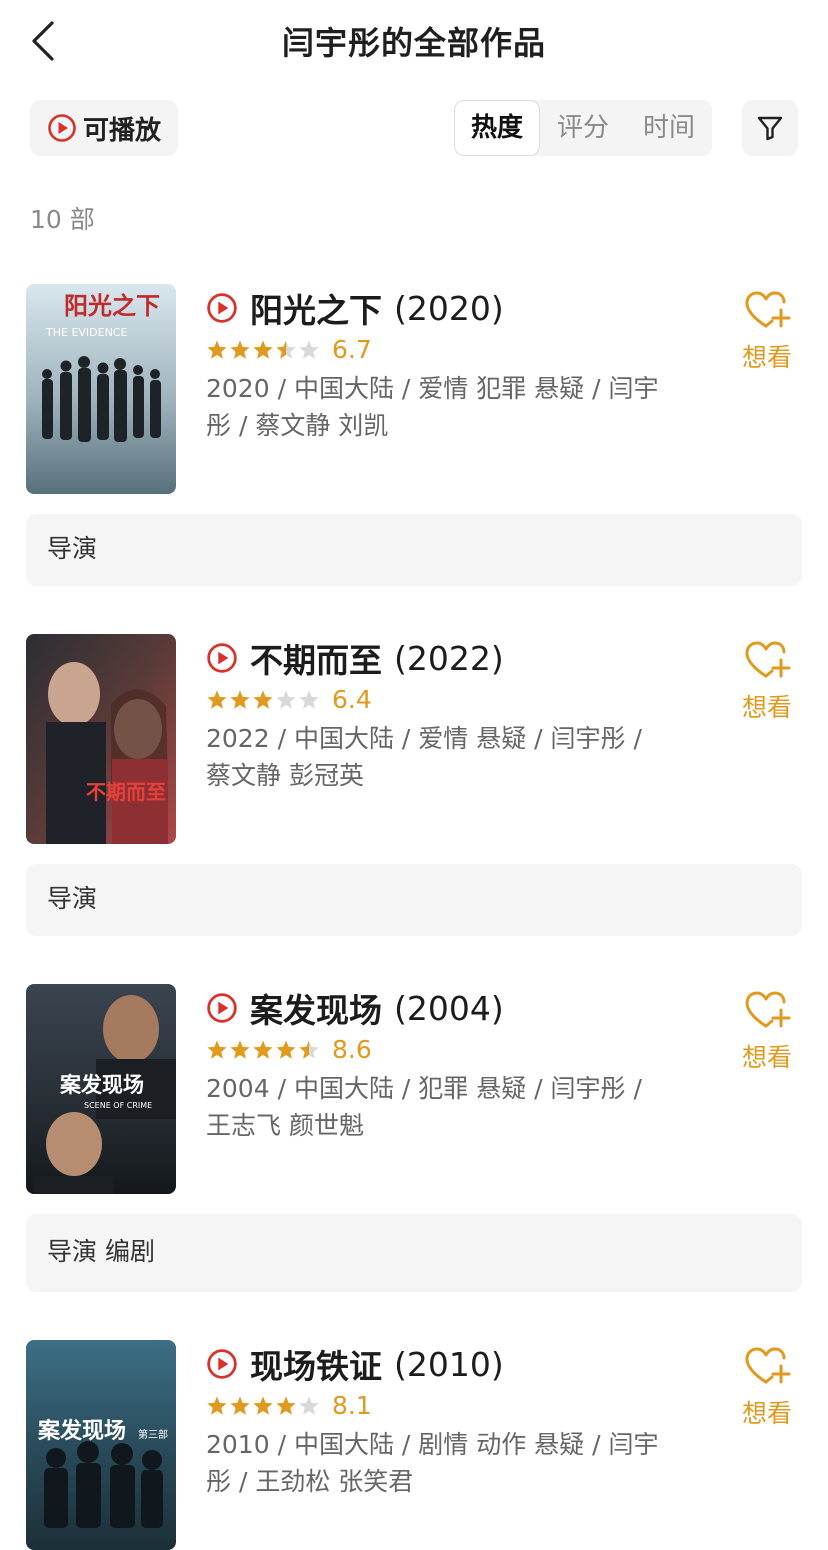  I want to click on title-row-item-4: 现场铁证 (2010), so click(355, 1364).